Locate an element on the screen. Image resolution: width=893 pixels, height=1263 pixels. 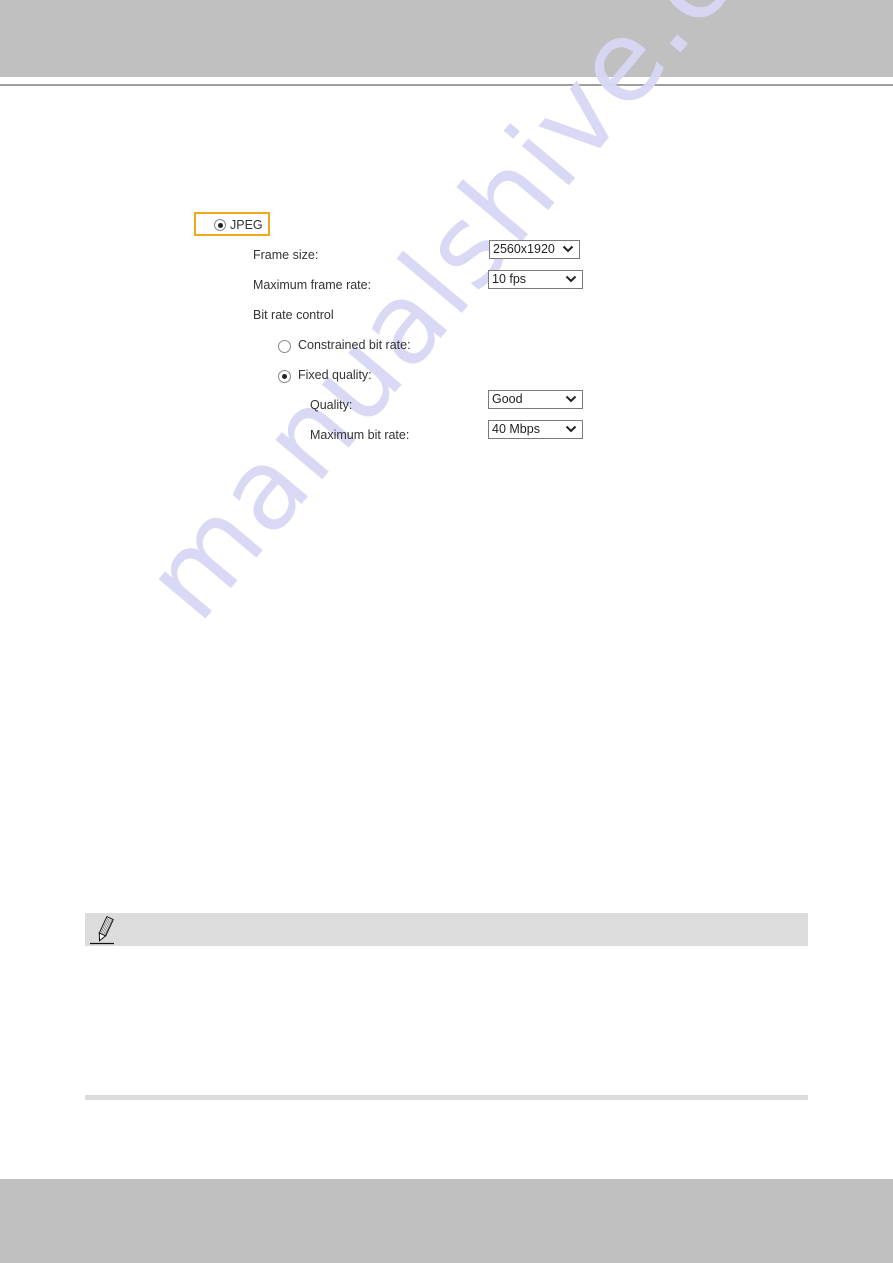
max-bit-rate-select: 40 Mbps is located at coordinates (535, 429).